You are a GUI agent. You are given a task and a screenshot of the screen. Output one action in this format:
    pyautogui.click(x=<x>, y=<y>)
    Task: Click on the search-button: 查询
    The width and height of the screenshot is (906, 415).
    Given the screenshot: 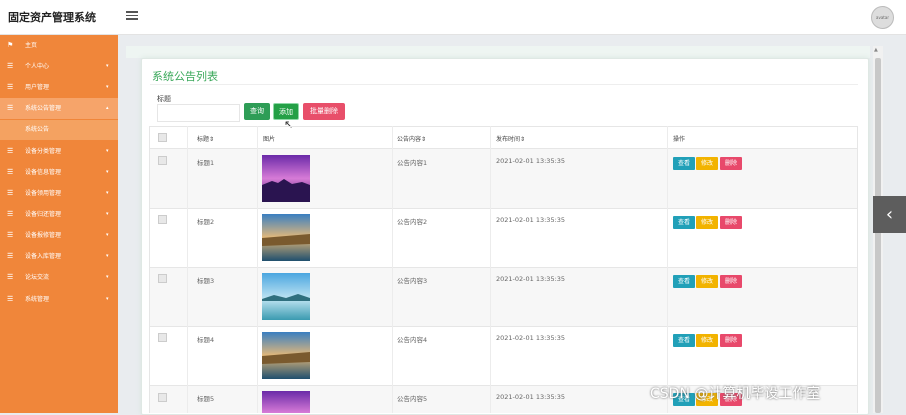 What is the action you would take?
    pyautogui.click(x=257, y=111)
    